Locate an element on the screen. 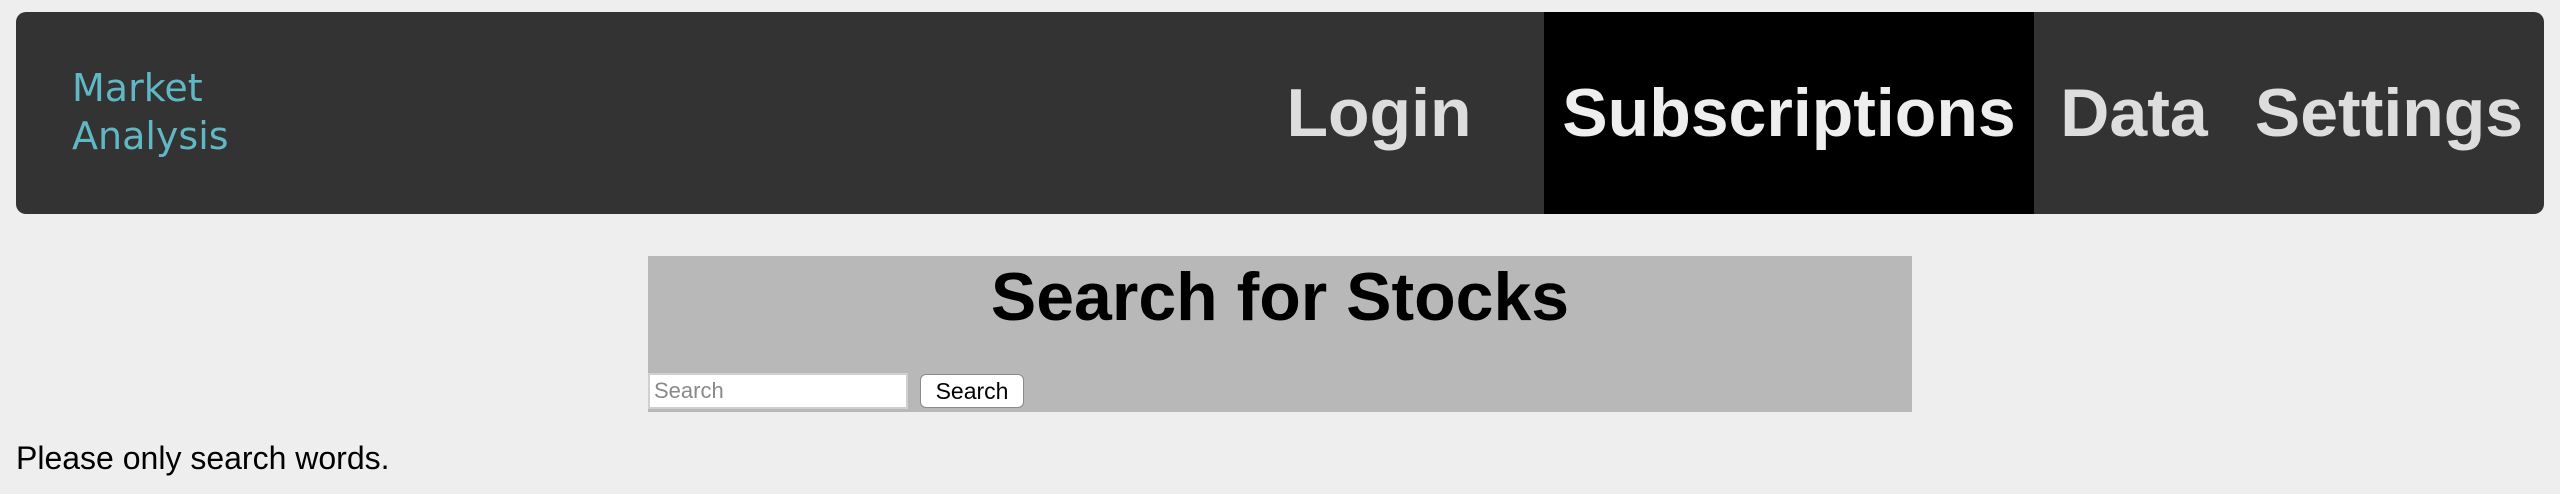 The image size is (2560, 494). search-input is located at coordinates (778, 391).